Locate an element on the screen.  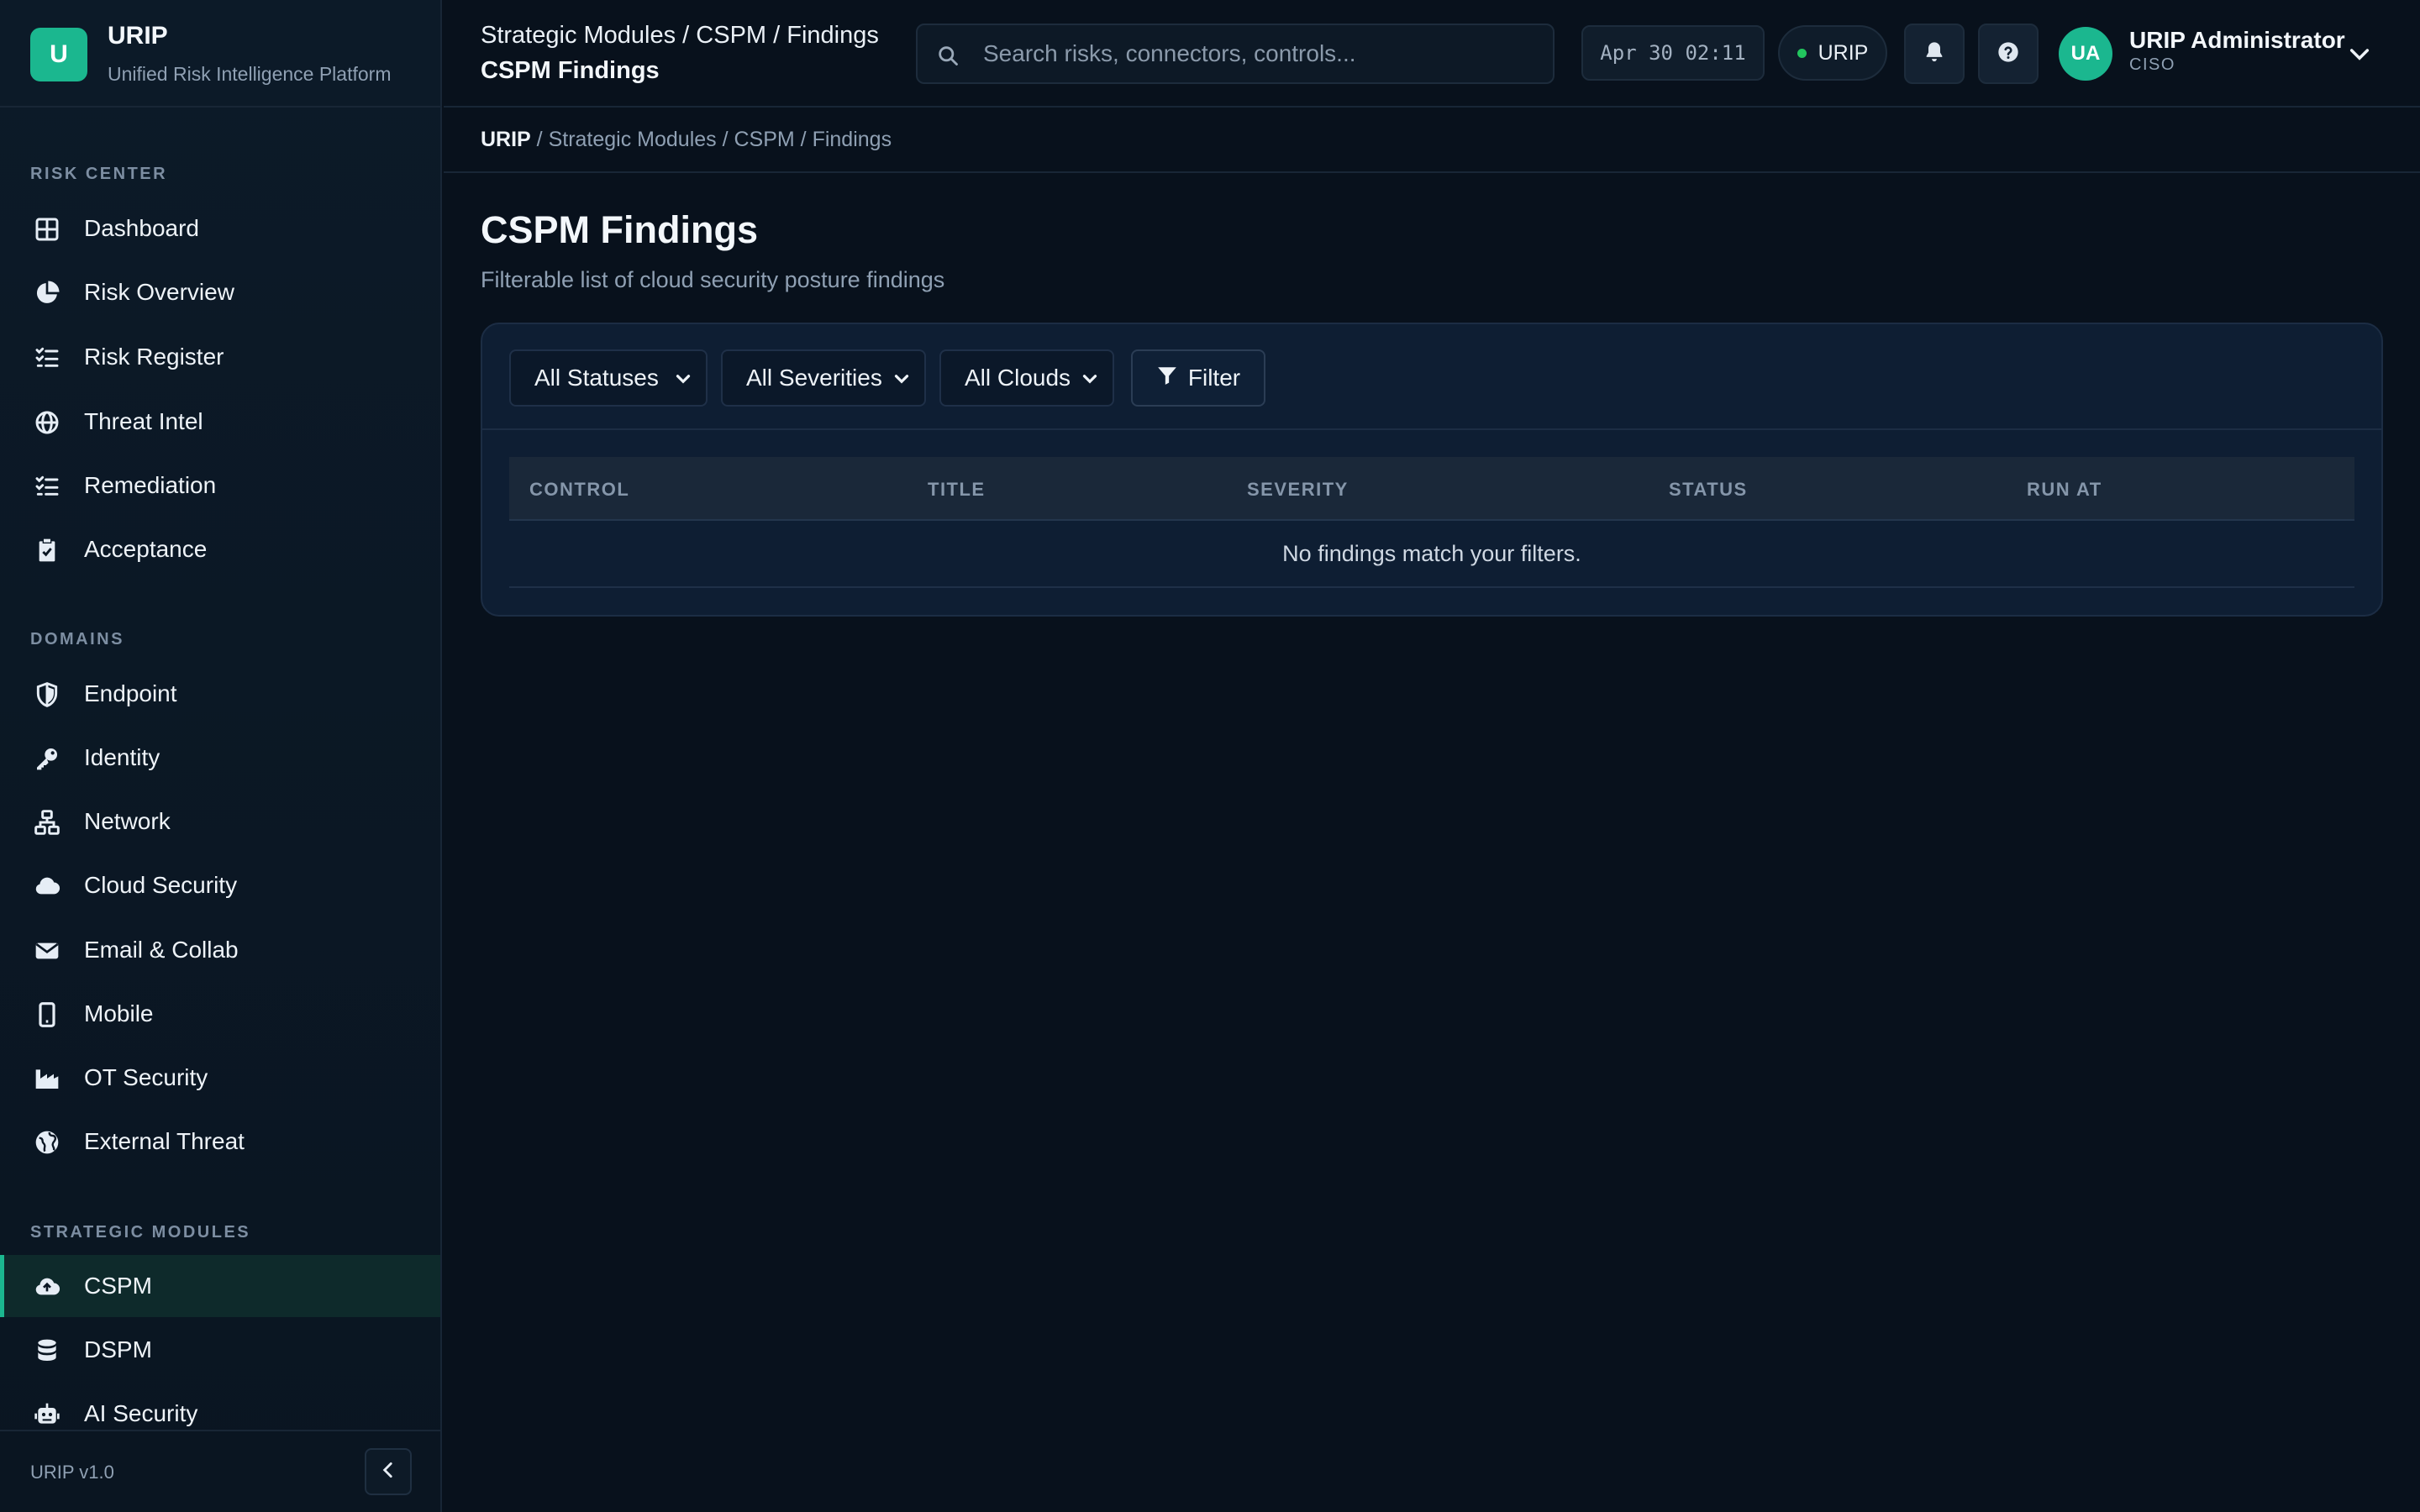
brand-logo: U is located at coordinates (58, 54).